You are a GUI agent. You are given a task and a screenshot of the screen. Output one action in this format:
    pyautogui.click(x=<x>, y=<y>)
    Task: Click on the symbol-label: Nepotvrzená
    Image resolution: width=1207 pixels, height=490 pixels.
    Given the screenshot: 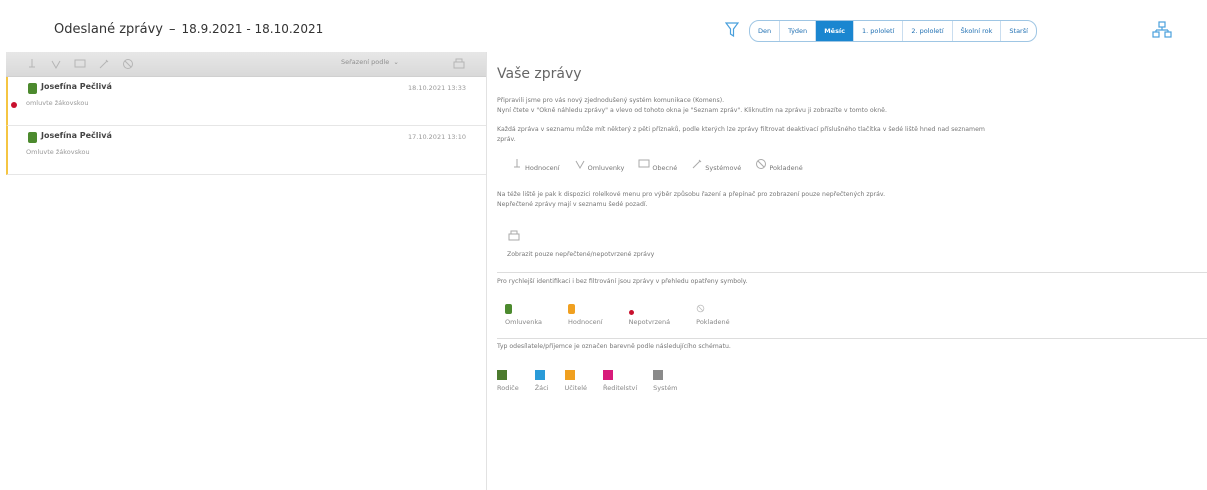 What is the action you would take?
    pyautogui.click(x=649, y=322)
    